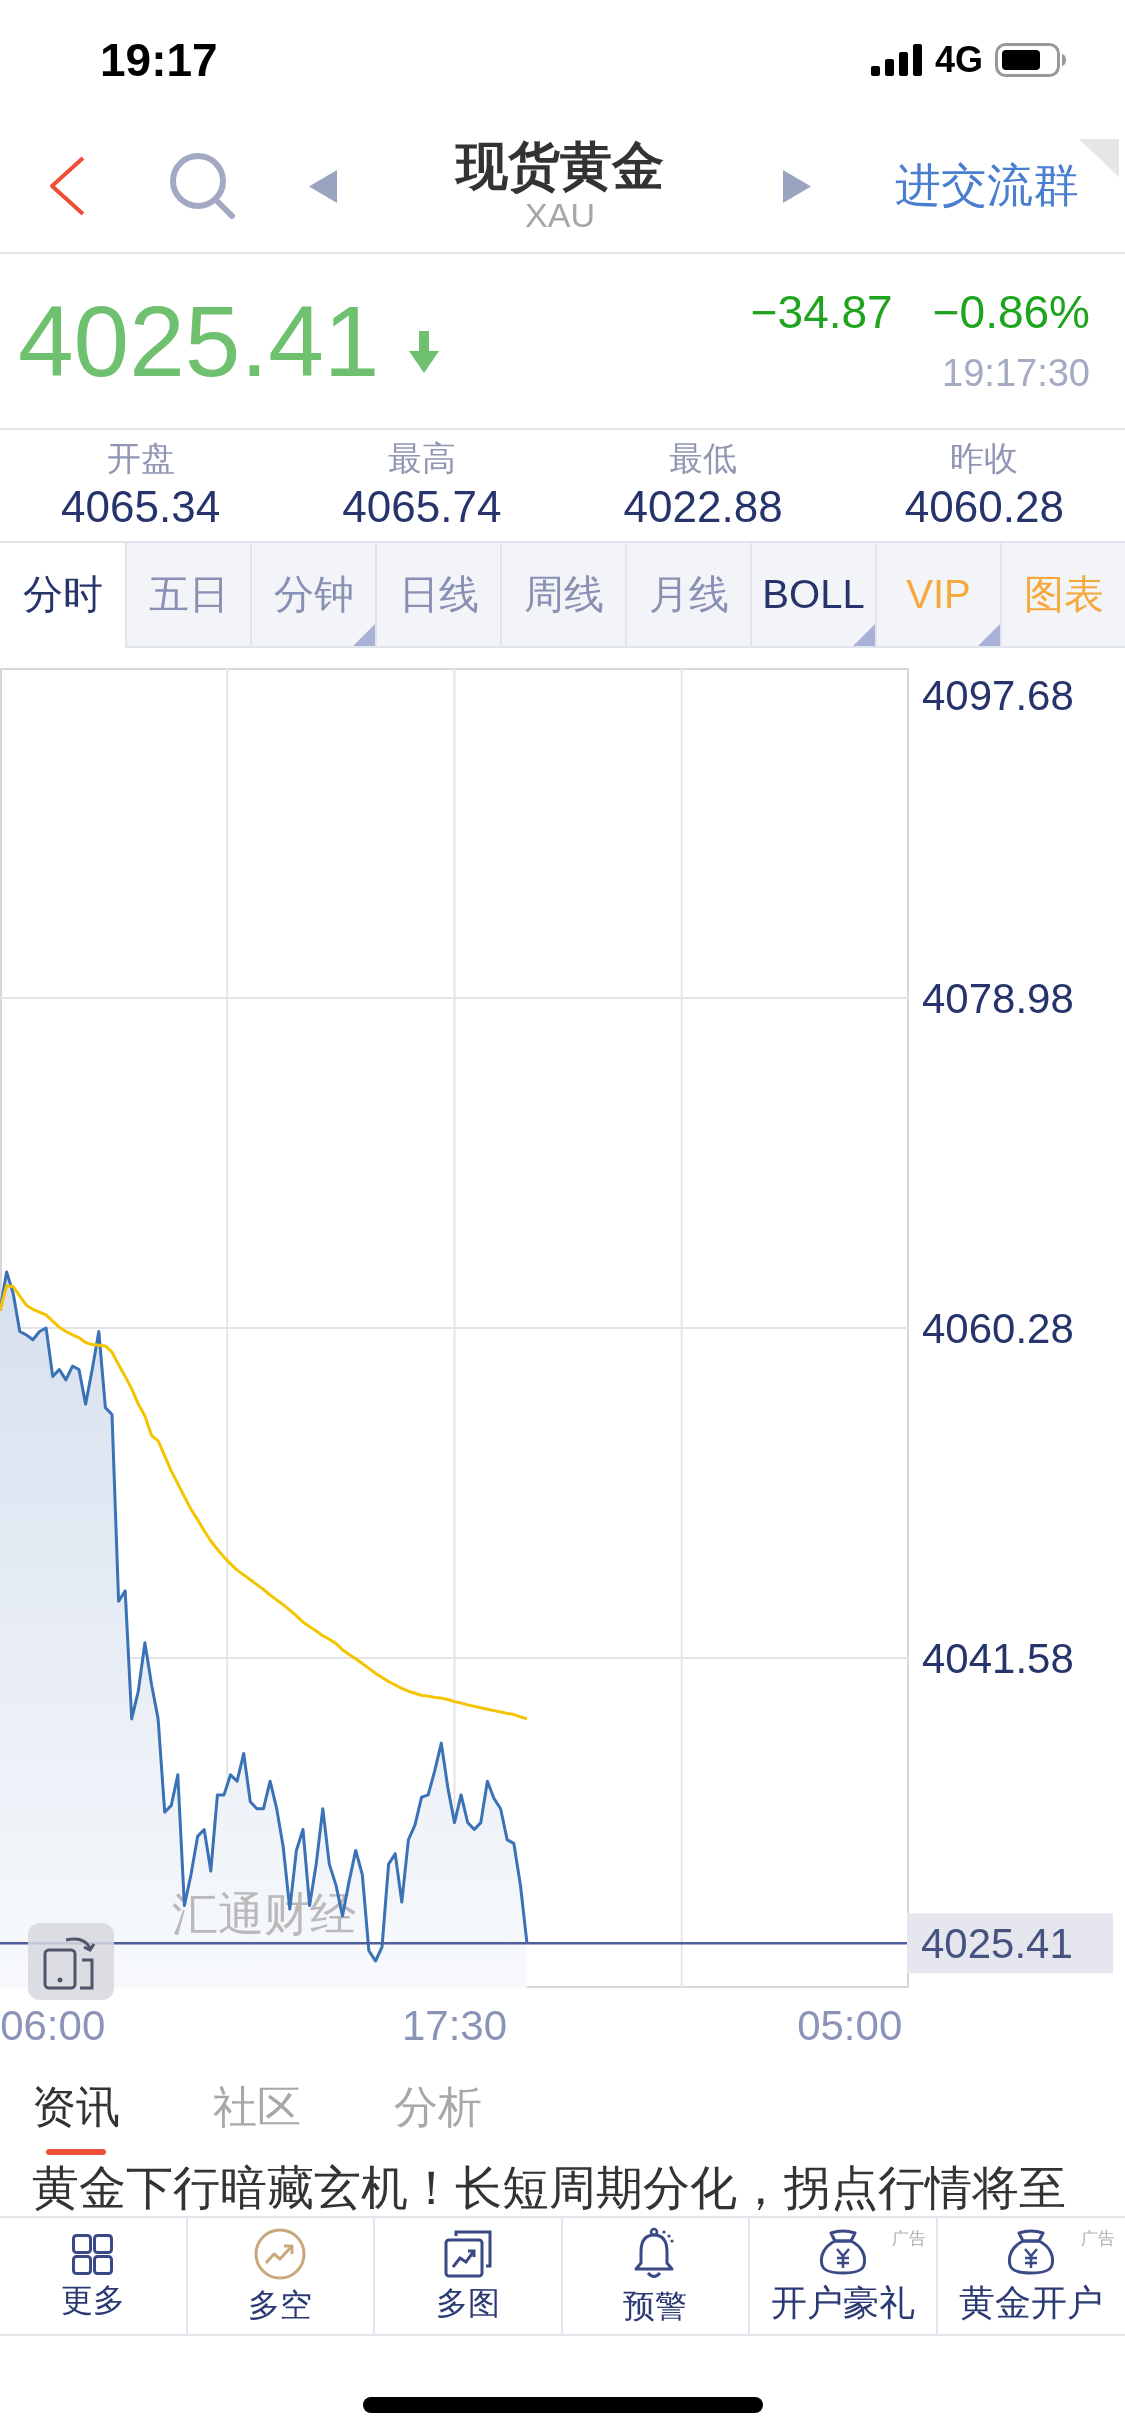 This screenshot has height=2436, width=1125. I want to click on x-axis-label: 06:00, so click(53, 2025).